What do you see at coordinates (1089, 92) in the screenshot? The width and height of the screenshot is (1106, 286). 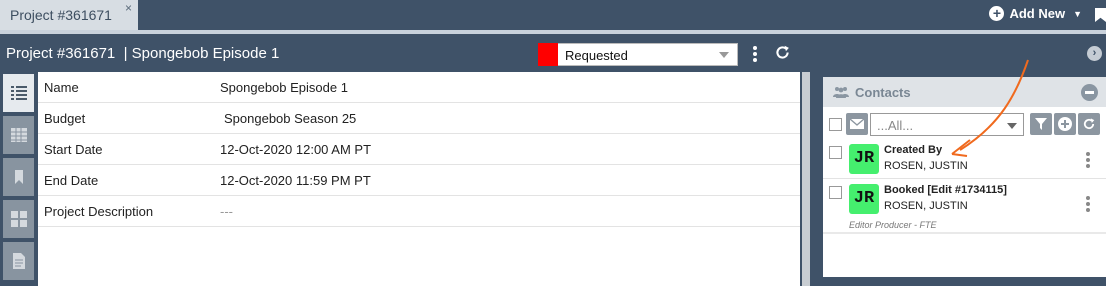 I see `collapse-icon` at bounding box center [1089, 92].